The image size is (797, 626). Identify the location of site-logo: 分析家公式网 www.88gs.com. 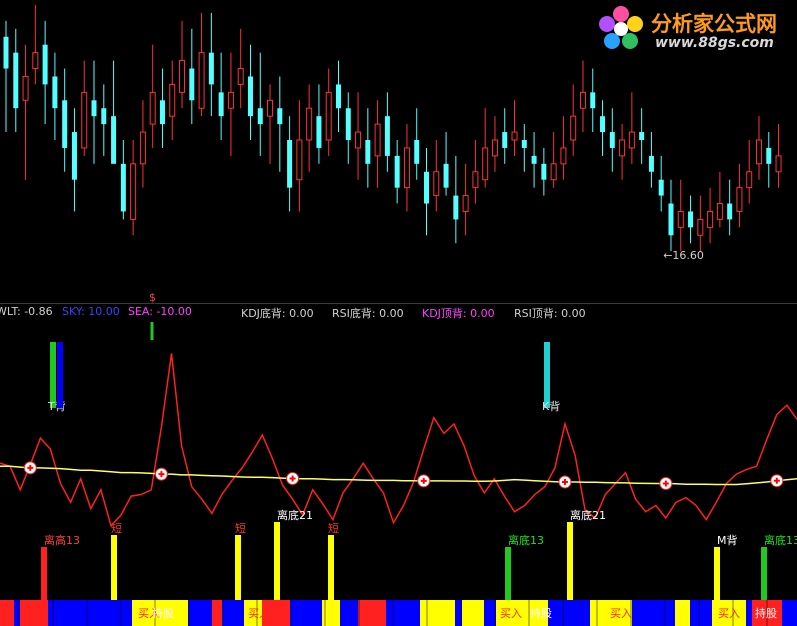
(693, 30).